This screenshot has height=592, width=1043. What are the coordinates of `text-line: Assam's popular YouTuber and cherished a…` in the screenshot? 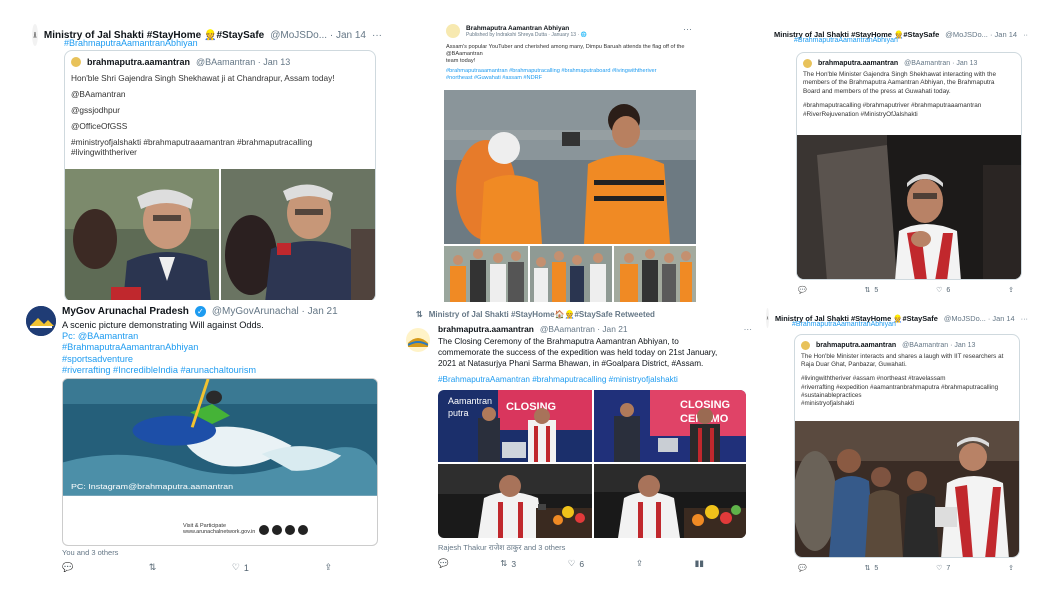 It's located at (565, 47).